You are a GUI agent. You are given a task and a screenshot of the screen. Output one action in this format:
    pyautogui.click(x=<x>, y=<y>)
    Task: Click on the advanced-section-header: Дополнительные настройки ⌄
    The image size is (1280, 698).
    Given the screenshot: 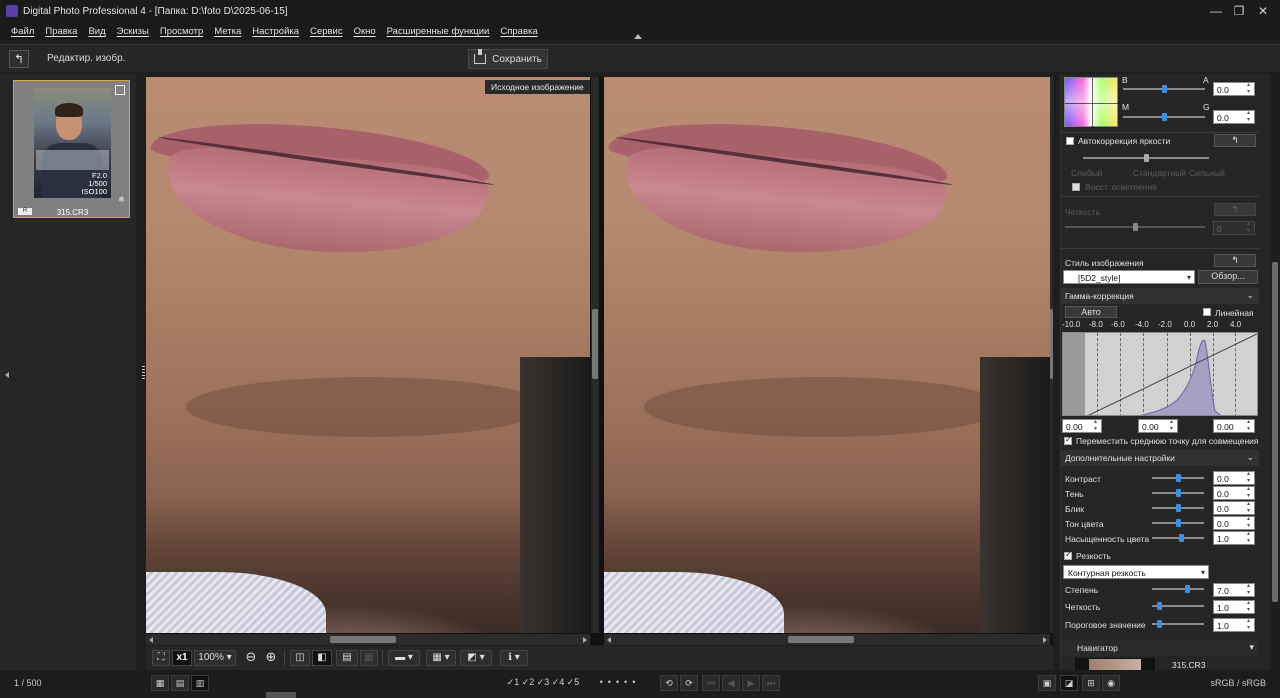 What is the action you would take?
    pyautogui.click(x=1160, y=458)
    